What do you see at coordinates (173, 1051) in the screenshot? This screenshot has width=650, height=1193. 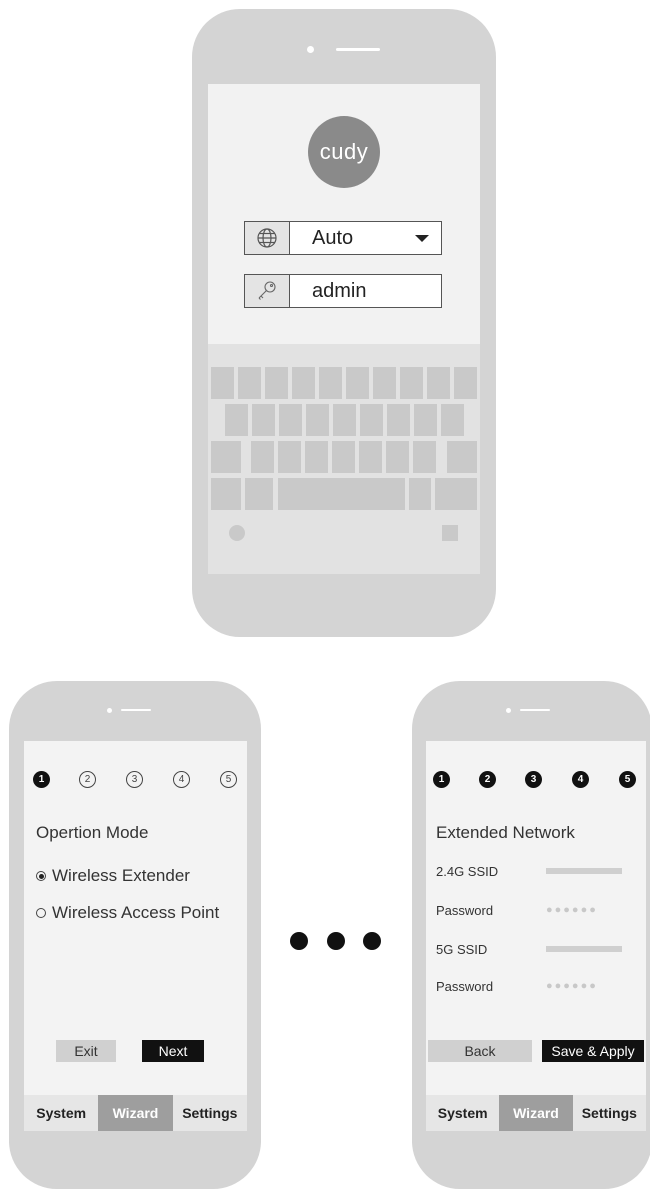 I see `next-button: Next` at bounding box center [173, 1051].